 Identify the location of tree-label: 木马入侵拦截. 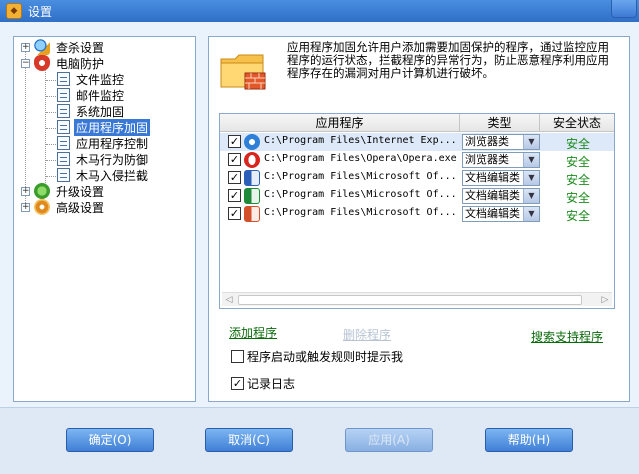
(112, 175).